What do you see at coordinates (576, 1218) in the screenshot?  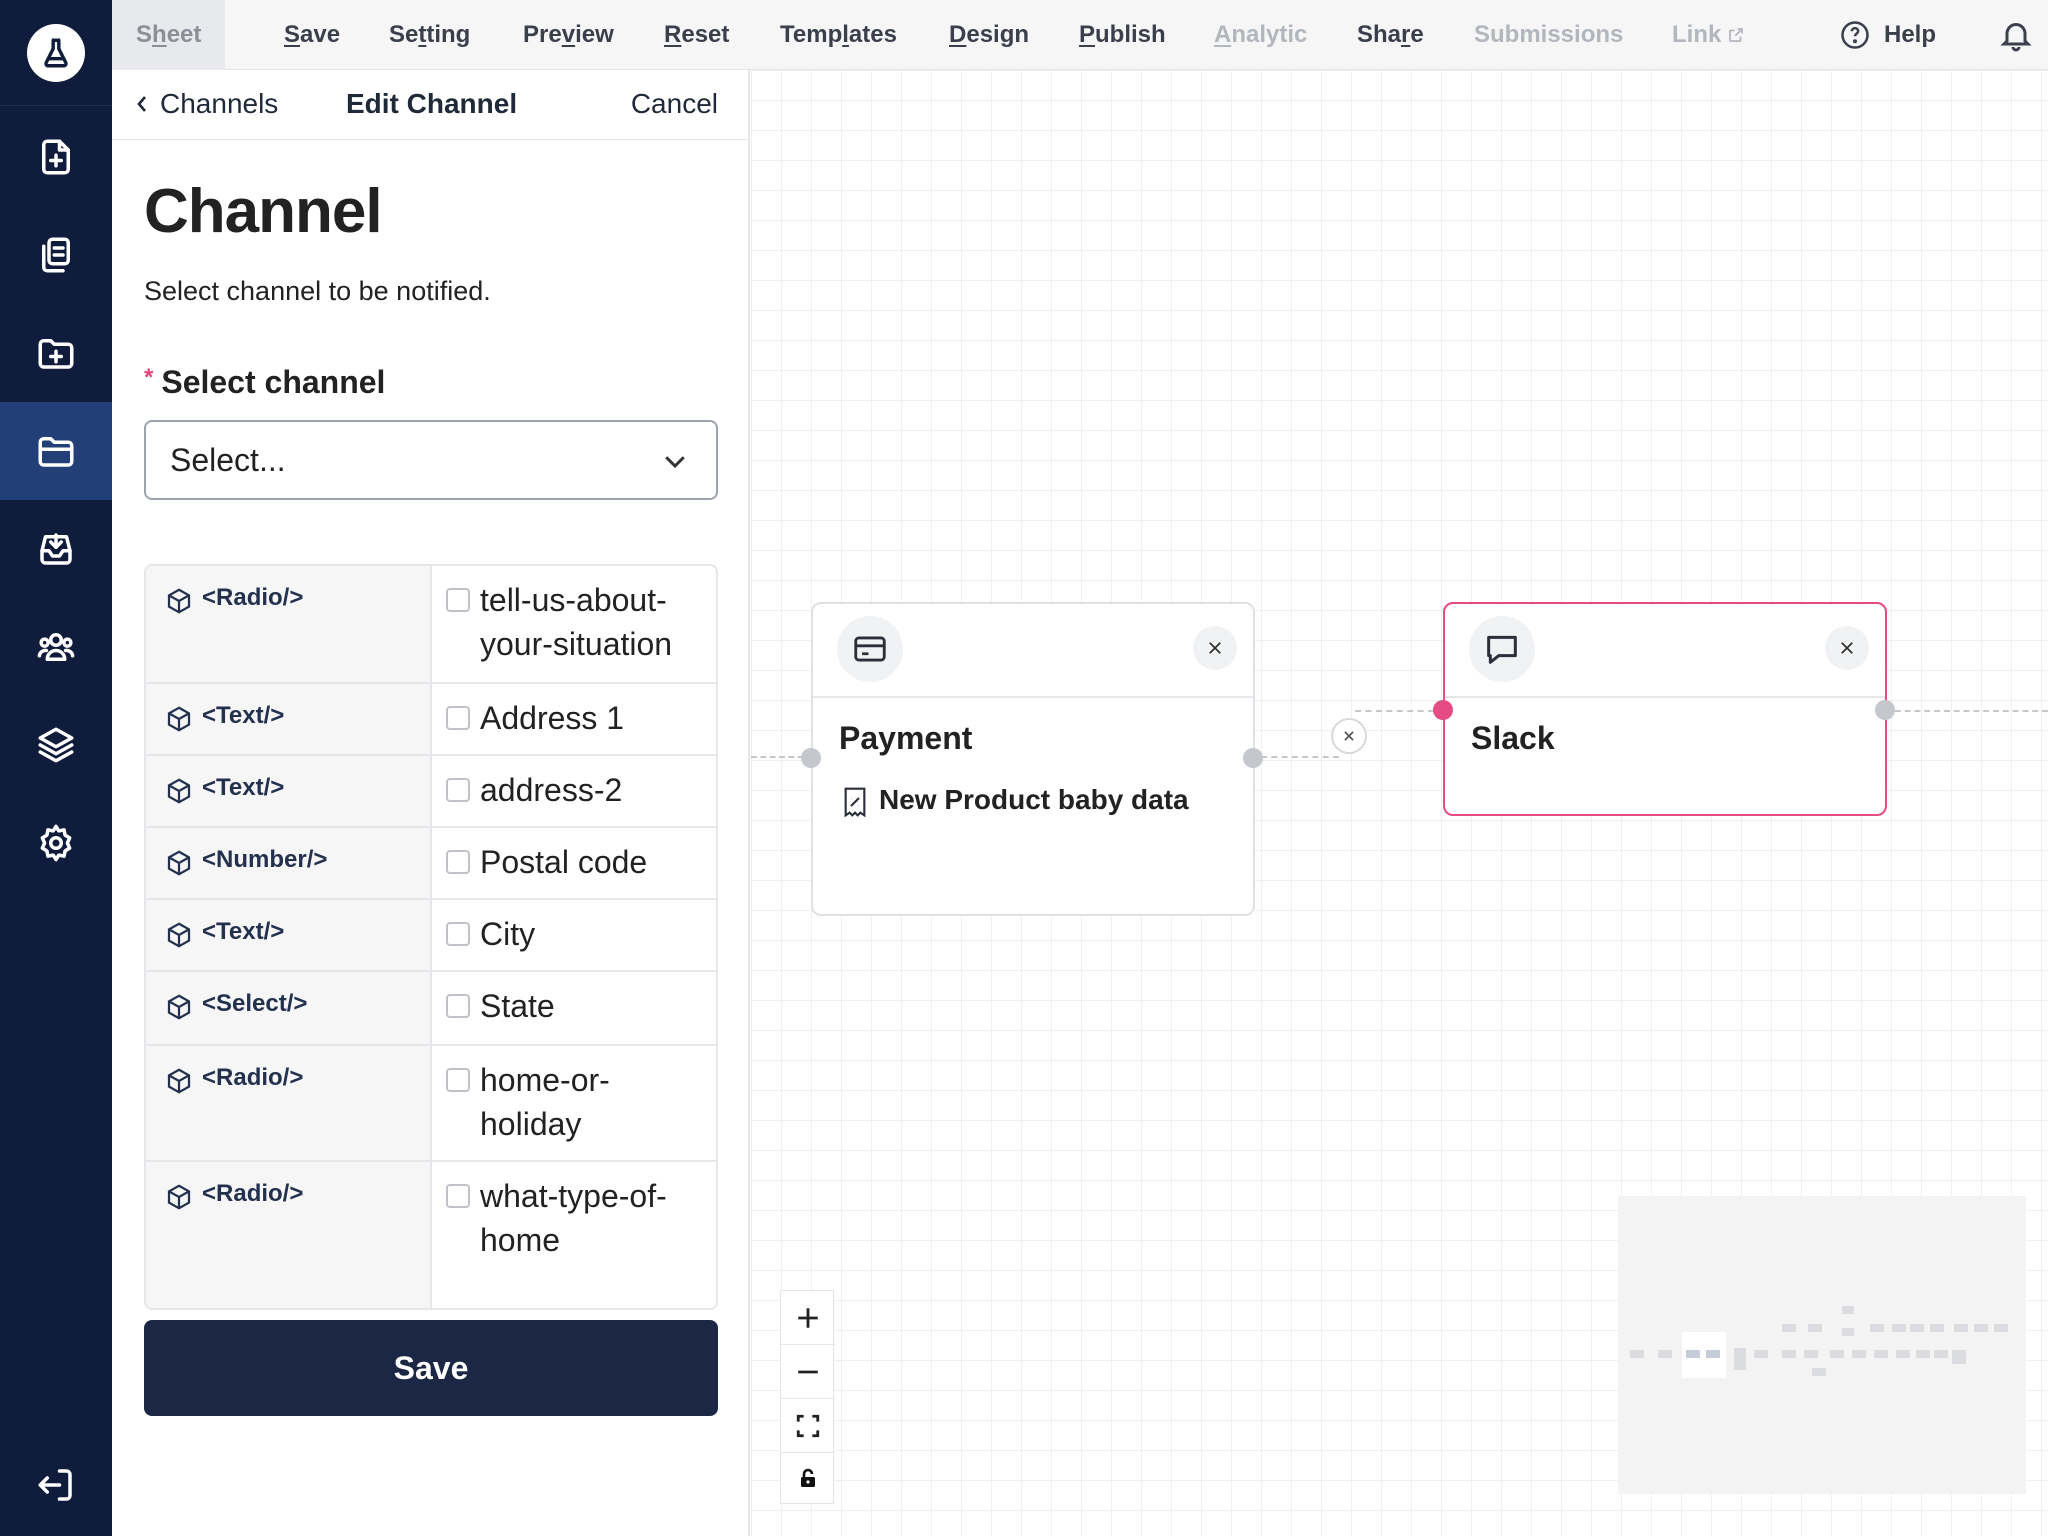 I see `field-name-cell: what-type-of-home` at bounding box center [576, 1218].